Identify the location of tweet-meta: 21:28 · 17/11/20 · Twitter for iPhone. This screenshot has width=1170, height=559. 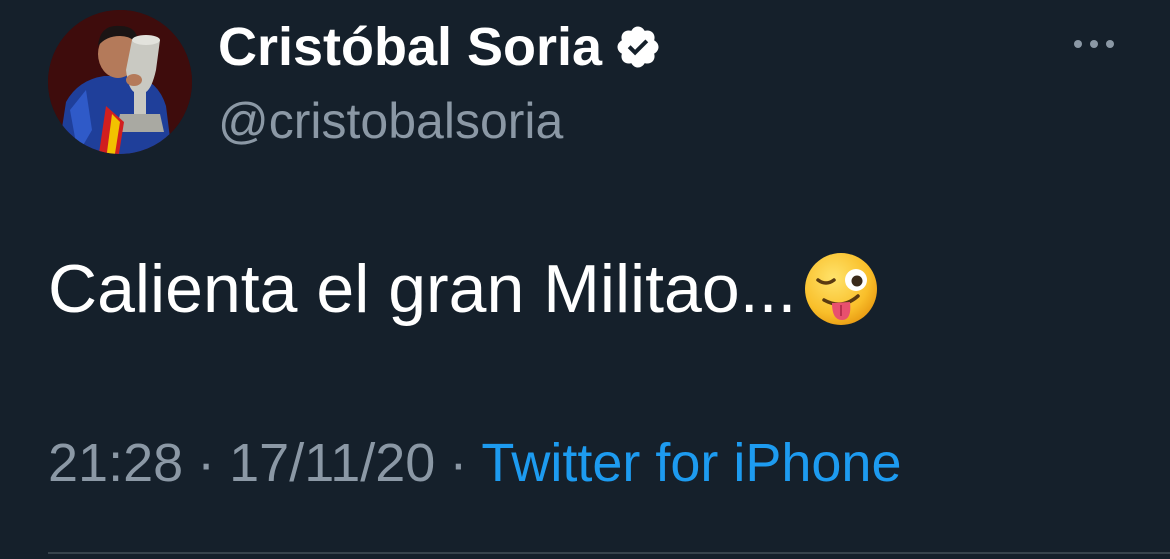
(475, 463).